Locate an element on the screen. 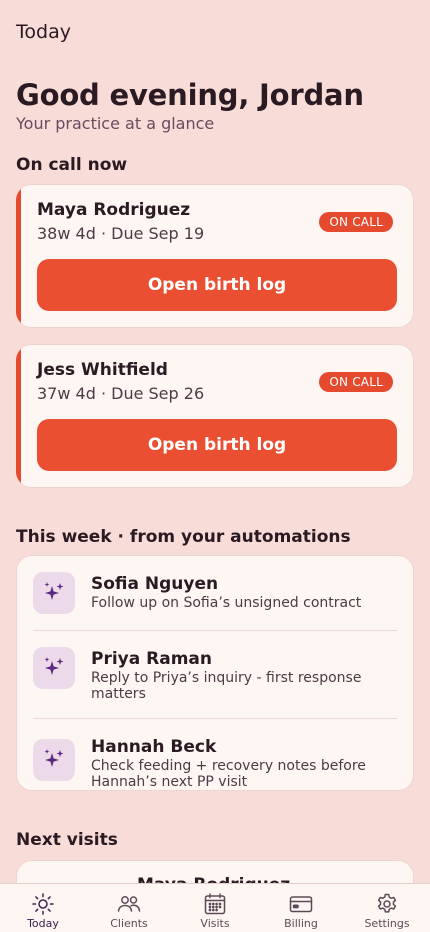 This screenshot has height=932, width=430. nav-item-visits: Visits is located at coordinates (215, 908).